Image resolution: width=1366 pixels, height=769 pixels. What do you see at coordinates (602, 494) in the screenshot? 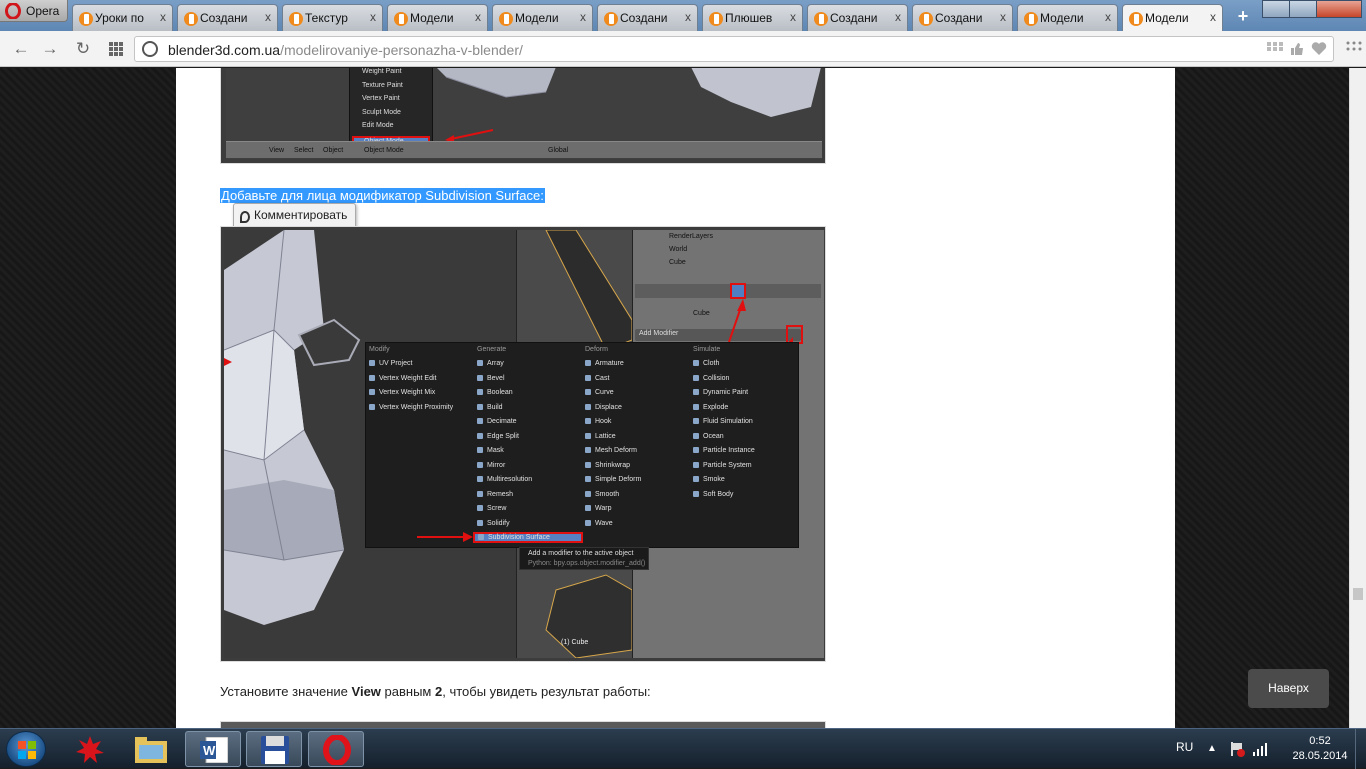
I see `modifier-menu-item: Smooth` at bounding box center [602, 494].